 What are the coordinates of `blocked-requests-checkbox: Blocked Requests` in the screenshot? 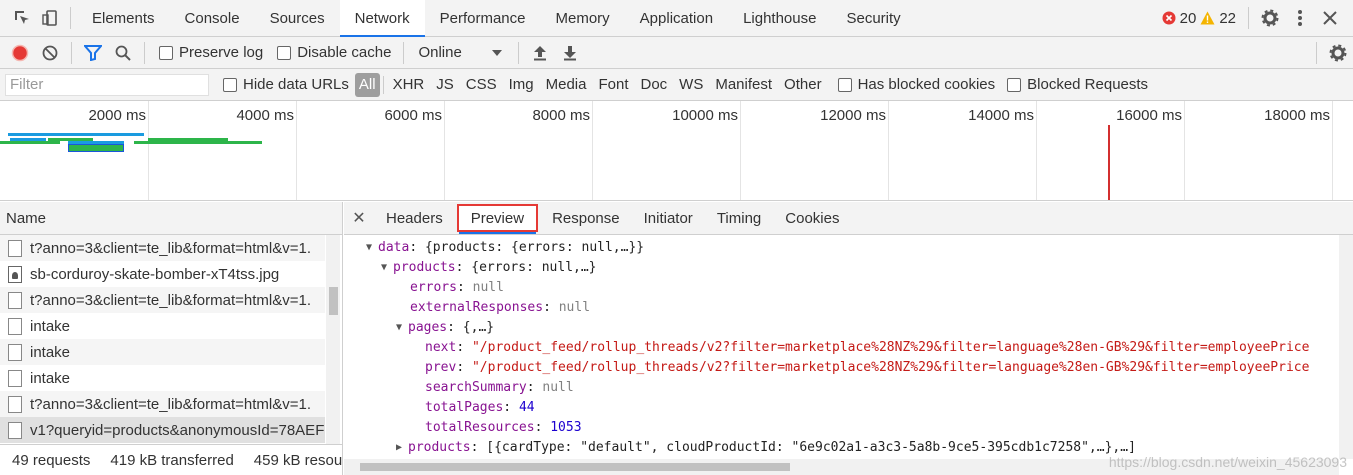 It's located at (1077, 84).